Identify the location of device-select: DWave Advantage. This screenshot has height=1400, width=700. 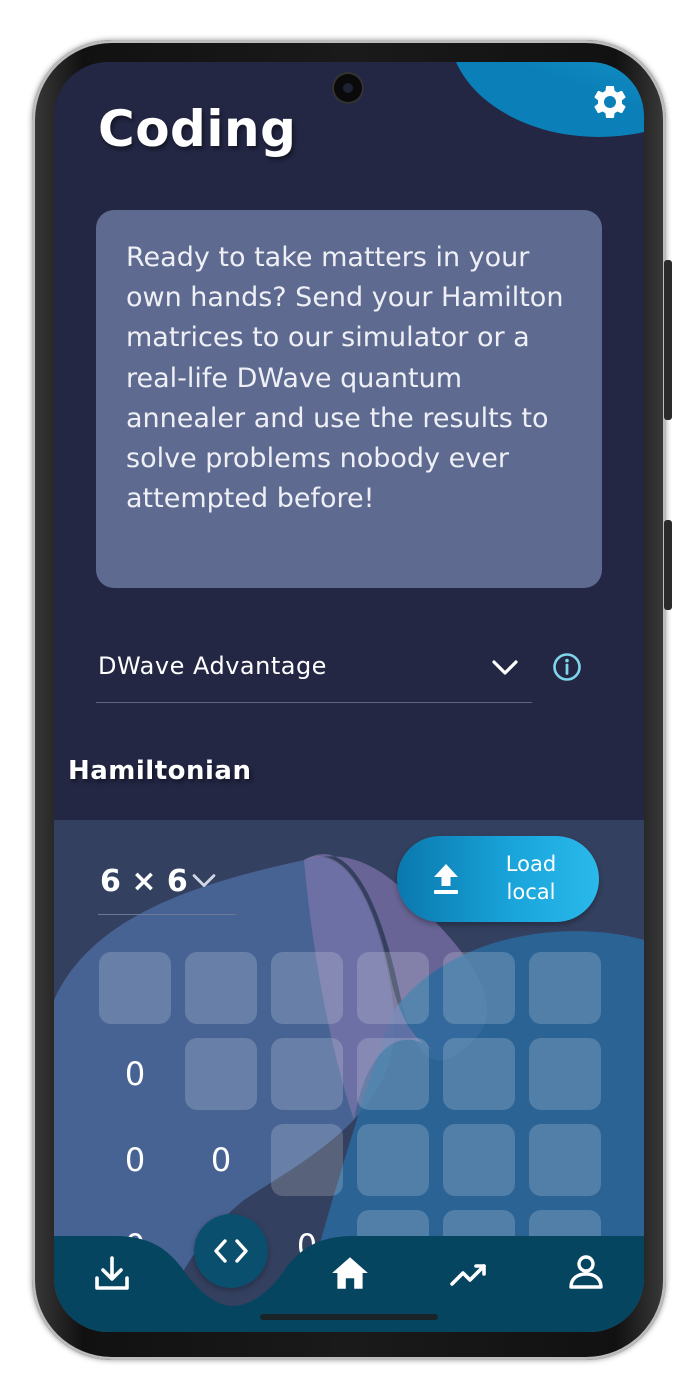
(314, 674).